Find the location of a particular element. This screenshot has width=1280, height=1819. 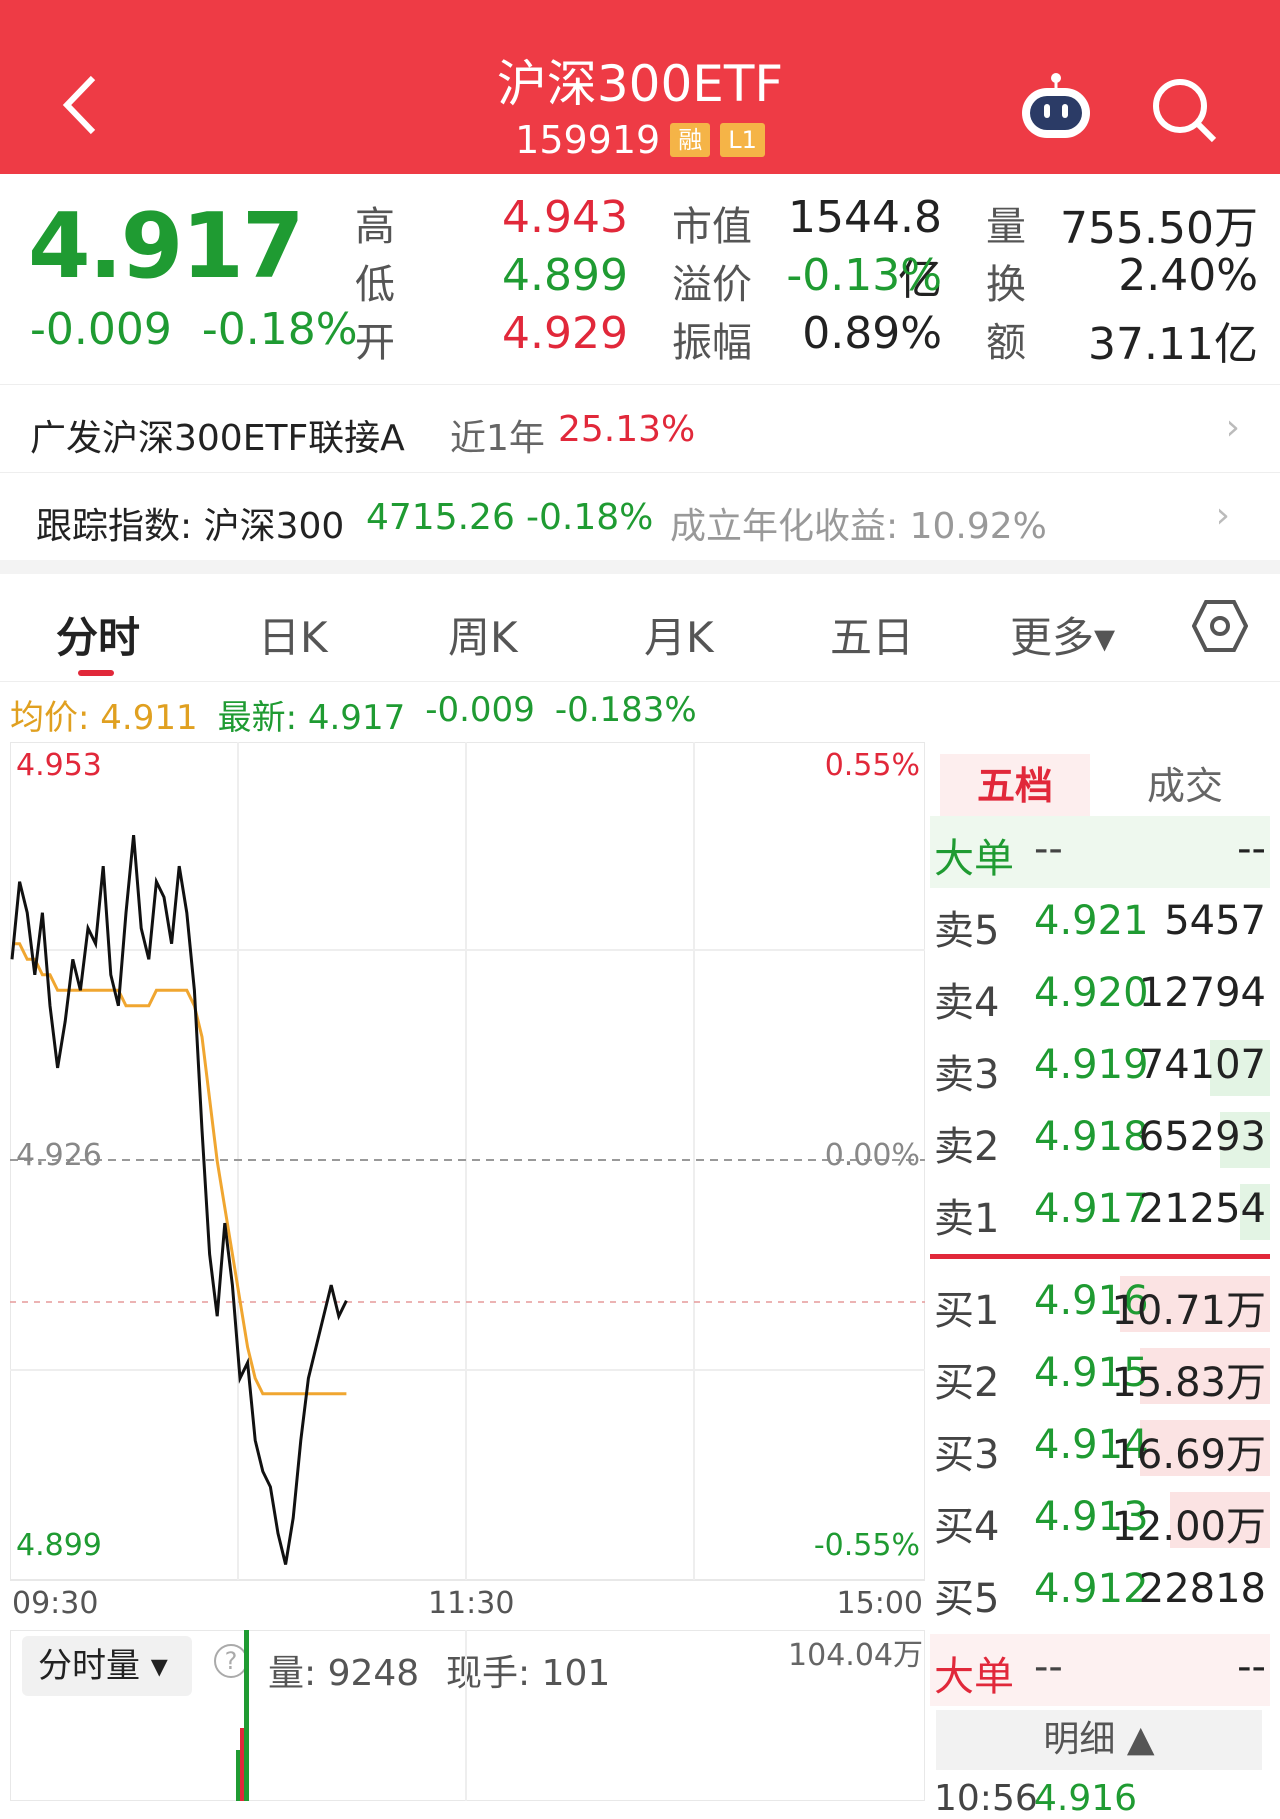

turnover-label: 换 is located at coordinates (1006, 285).